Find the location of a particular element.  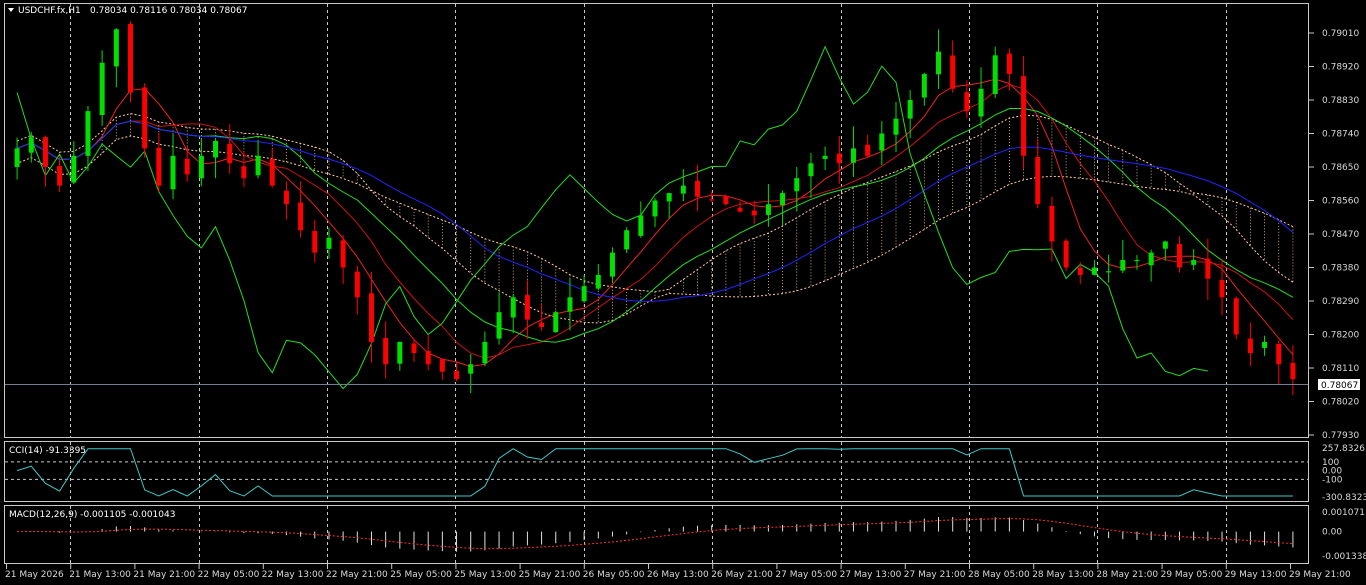

current-price-label: 0.78067 is located at coordinates (1339, 386).